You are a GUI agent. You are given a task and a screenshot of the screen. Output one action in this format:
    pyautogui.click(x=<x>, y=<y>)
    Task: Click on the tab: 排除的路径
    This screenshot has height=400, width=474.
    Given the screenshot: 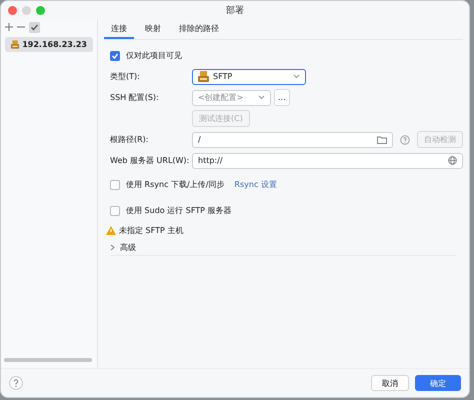 What is the action you would take?
    pyautogui.click(x=199, y=29)
    